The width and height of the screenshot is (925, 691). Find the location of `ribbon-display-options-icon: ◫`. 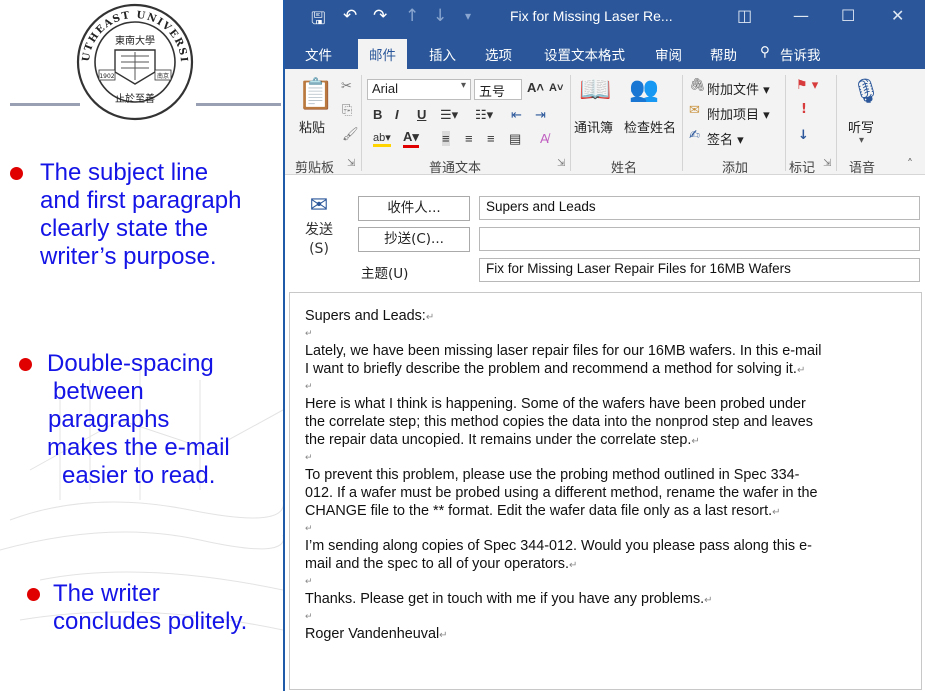

ribbon-display-options-icon: ◫ is located at coordinates (744, 15).